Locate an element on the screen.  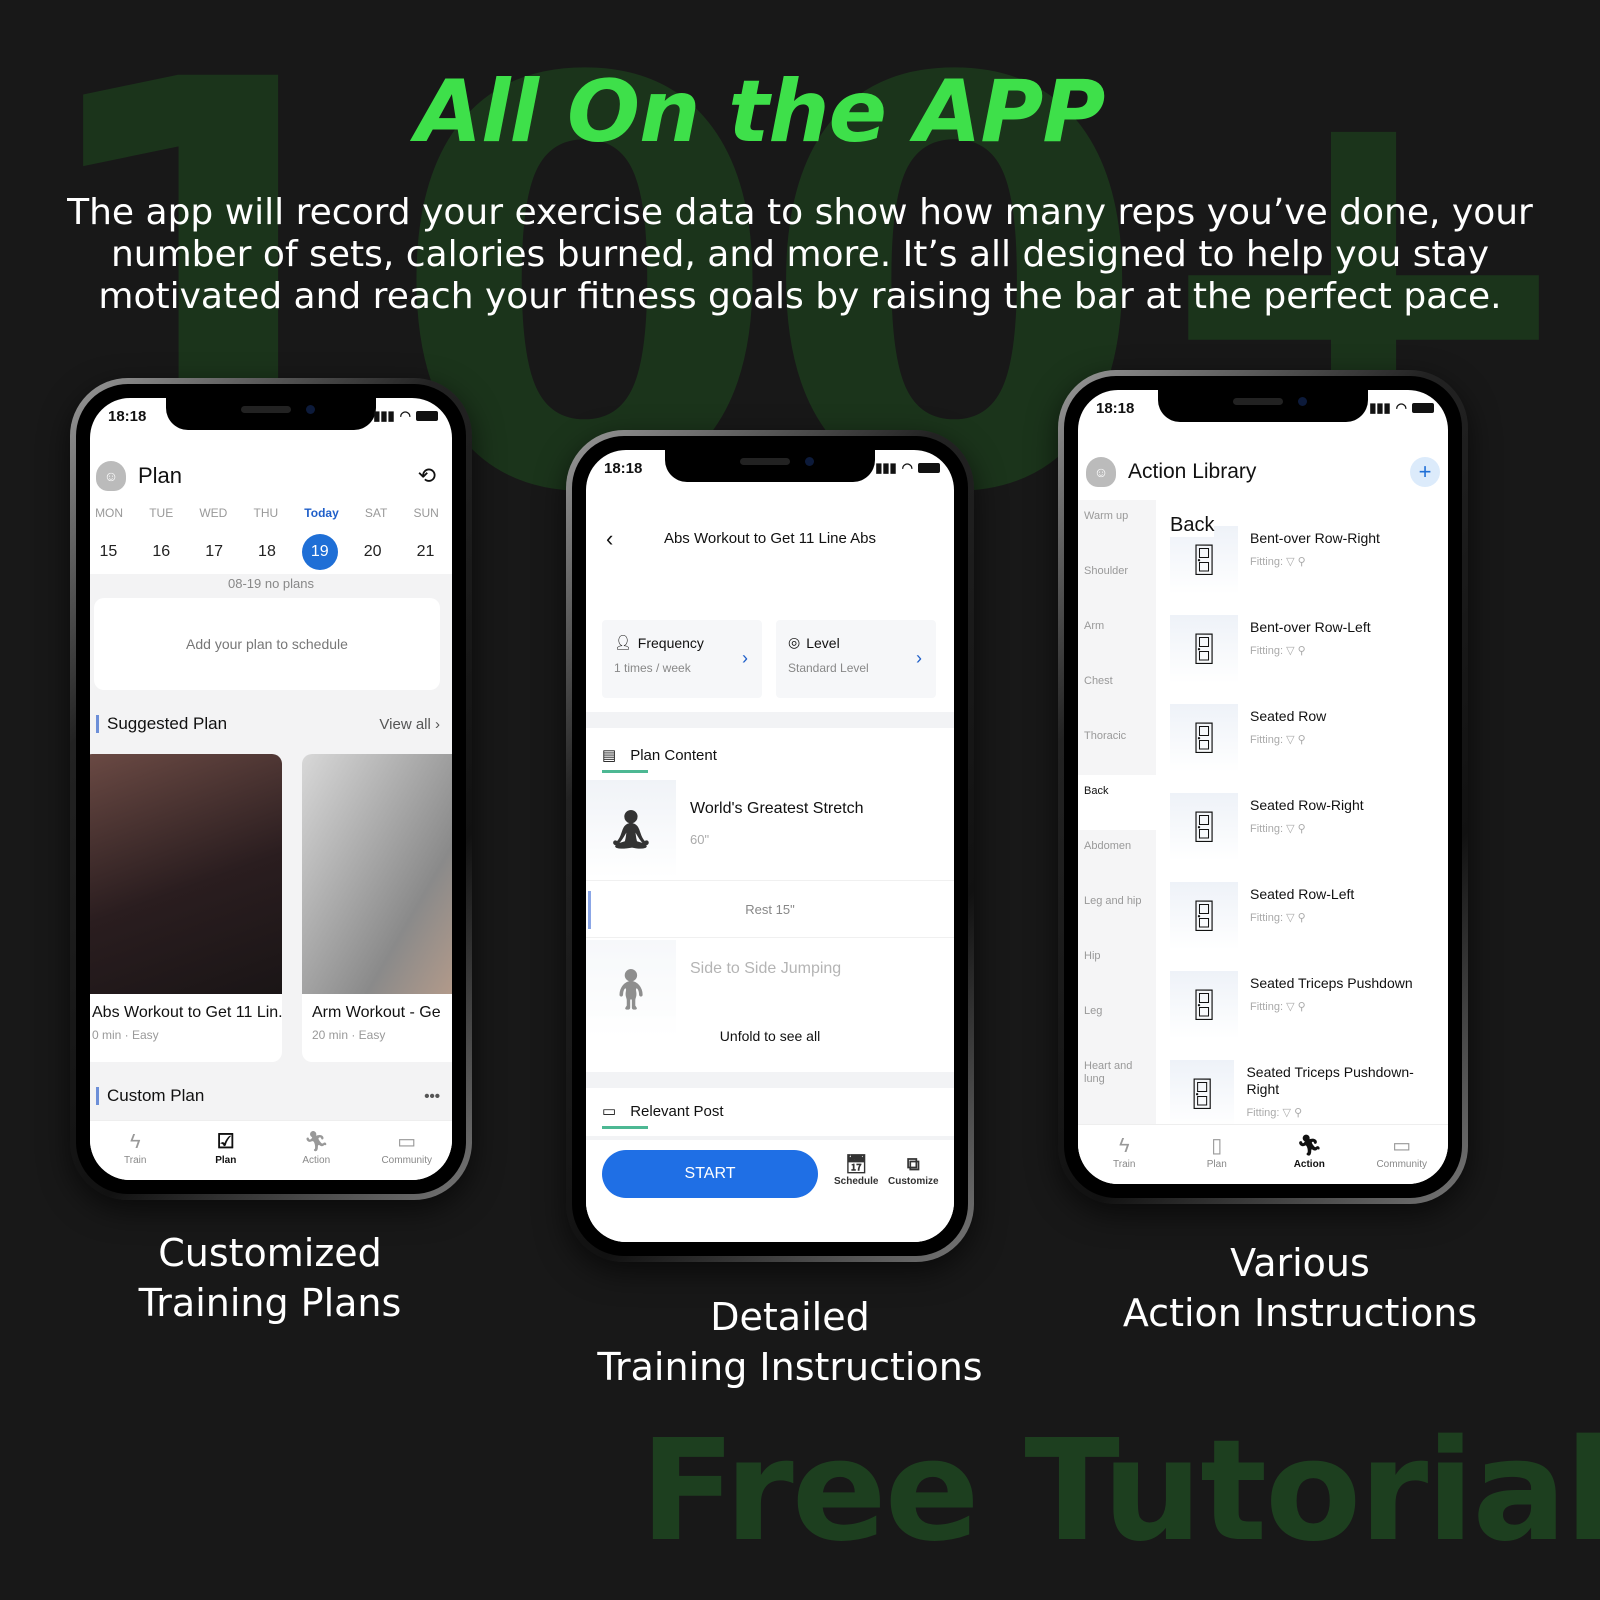
frequency-label: Frequency is located at coordinates (670, 642).